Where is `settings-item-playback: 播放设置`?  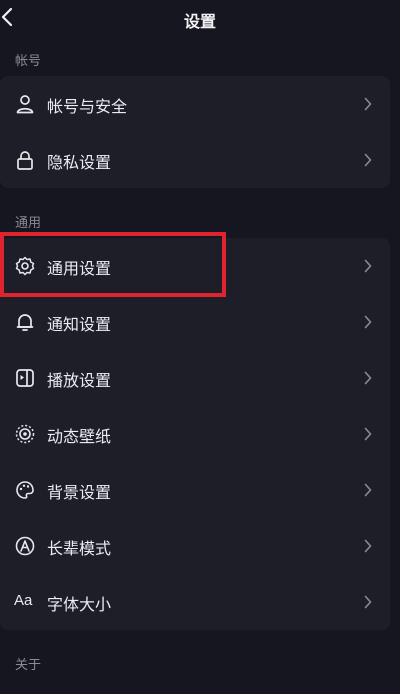 settings-item-playback: 播放设置 is located at coordinates (195, 378).